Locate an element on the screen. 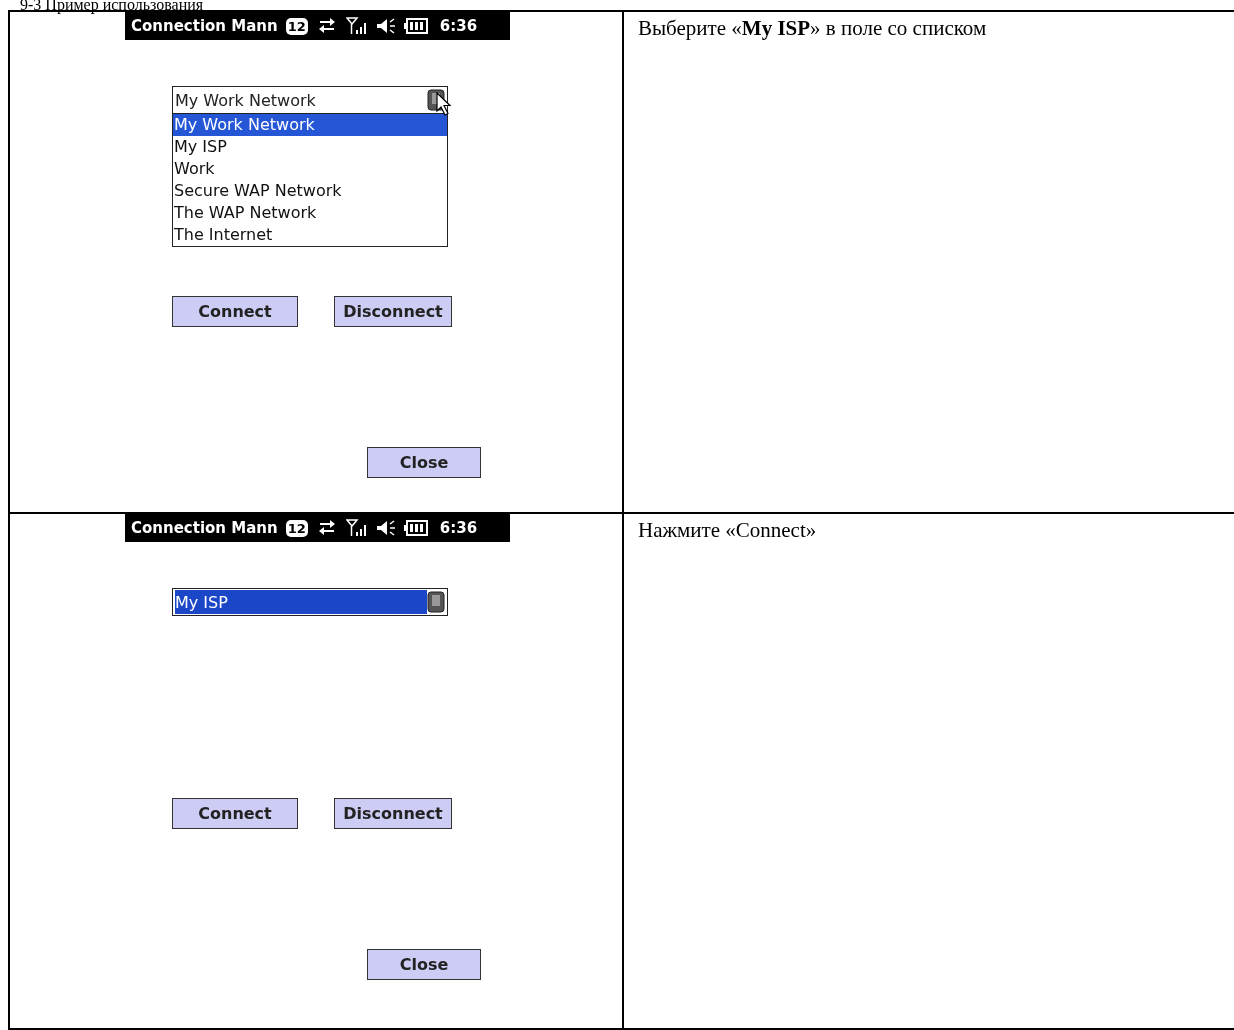  network-combo-box: My ISP is located at coordinates (310, 602).